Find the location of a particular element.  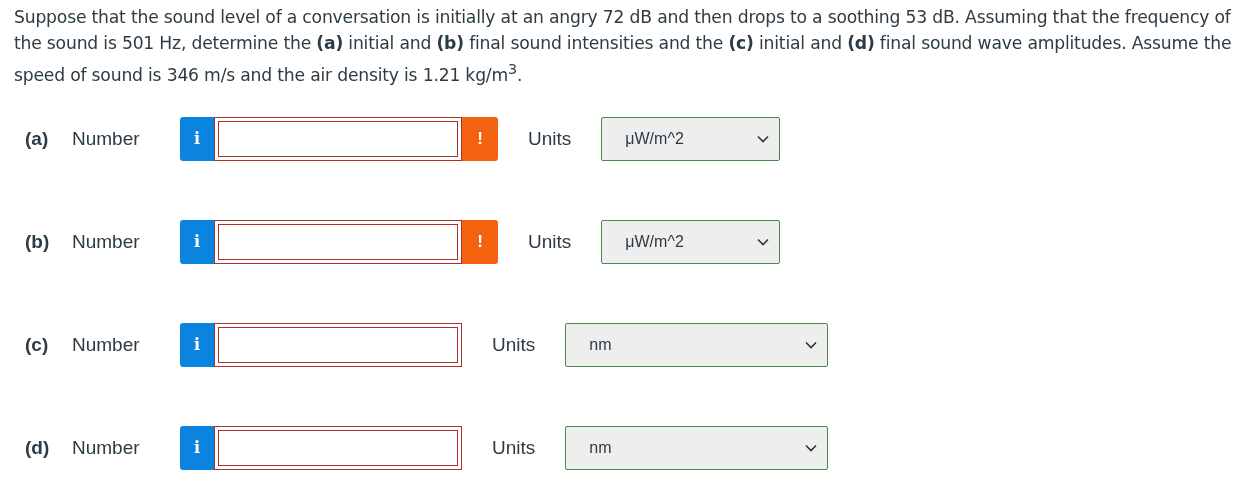

part-label: (d) is located at coordinates (38, 447).